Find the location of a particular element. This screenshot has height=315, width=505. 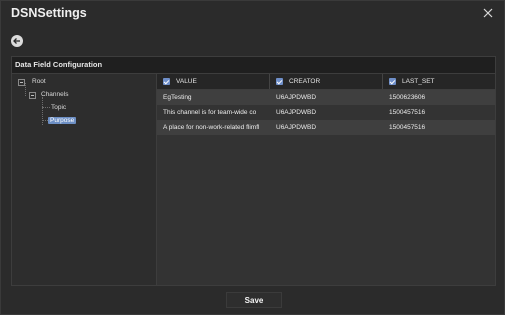

grid-header: VALUE CREATOR LAST_SET is located at coordinates (326, 82).